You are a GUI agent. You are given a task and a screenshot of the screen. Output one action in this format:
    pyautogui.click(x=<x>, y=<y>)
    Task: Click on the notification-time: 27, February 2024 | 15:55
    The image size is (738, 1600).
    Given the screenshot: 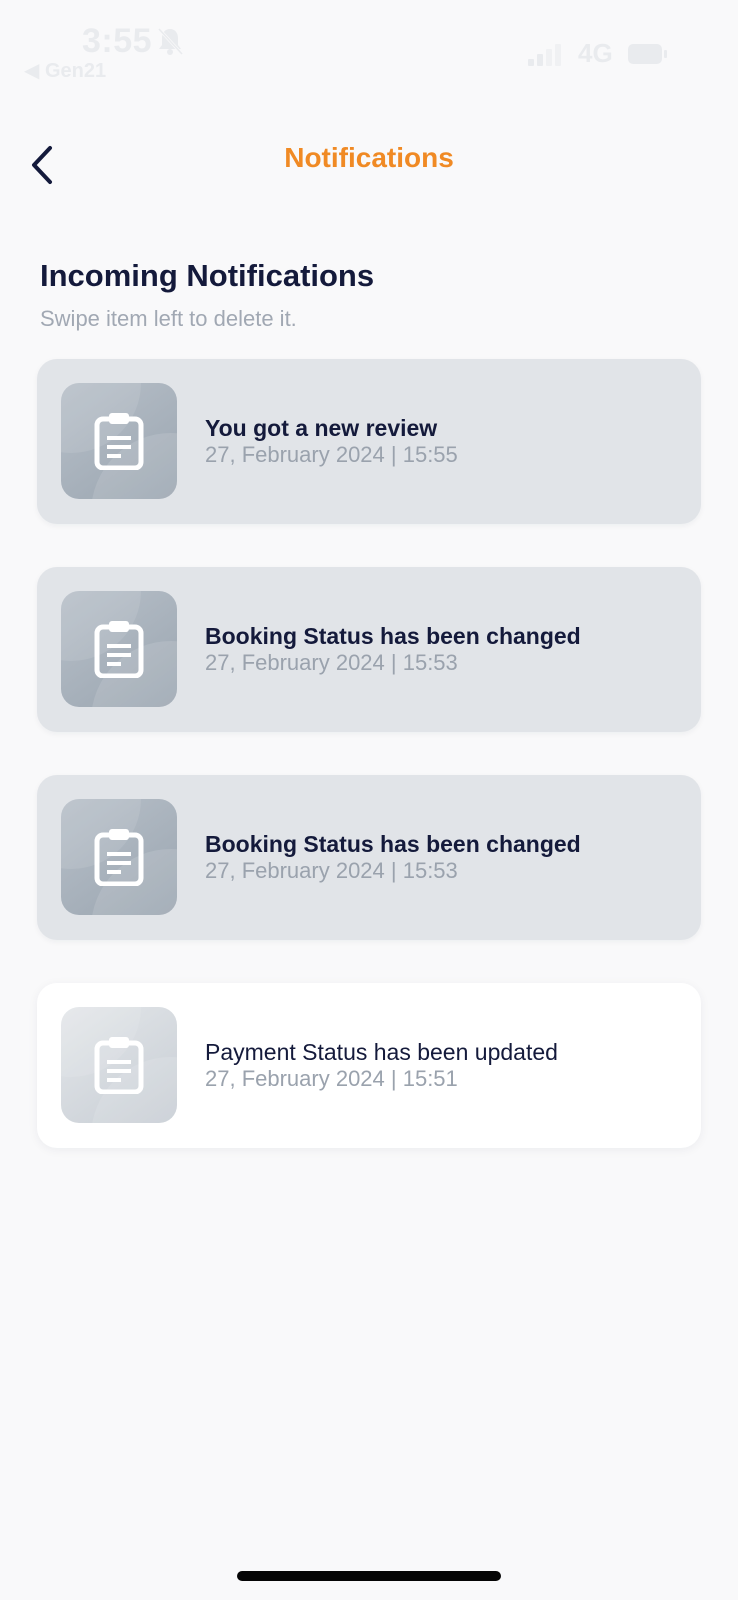 What is the action you would take?
    pyautogui.click(x=331, y=454)
    